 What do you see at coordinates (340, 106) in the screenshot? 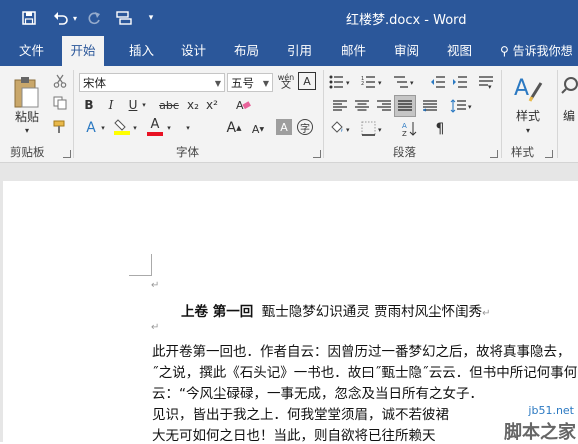
I see `align-left-icon` at bounding box center [340, 106].